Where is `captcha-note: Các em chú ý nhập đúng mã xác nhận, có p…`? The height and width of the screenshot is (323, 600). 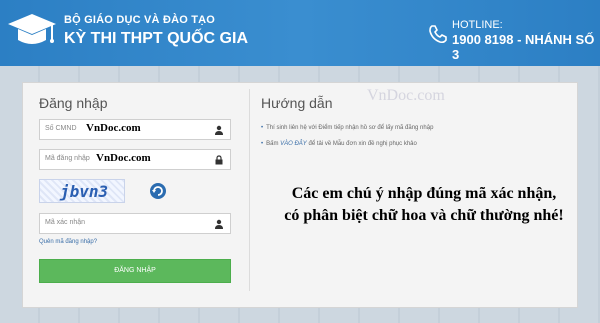
captcha-note: Các em chú ý nhập đúng mã xác nhận, có p… is located at coordinates (424, 205).